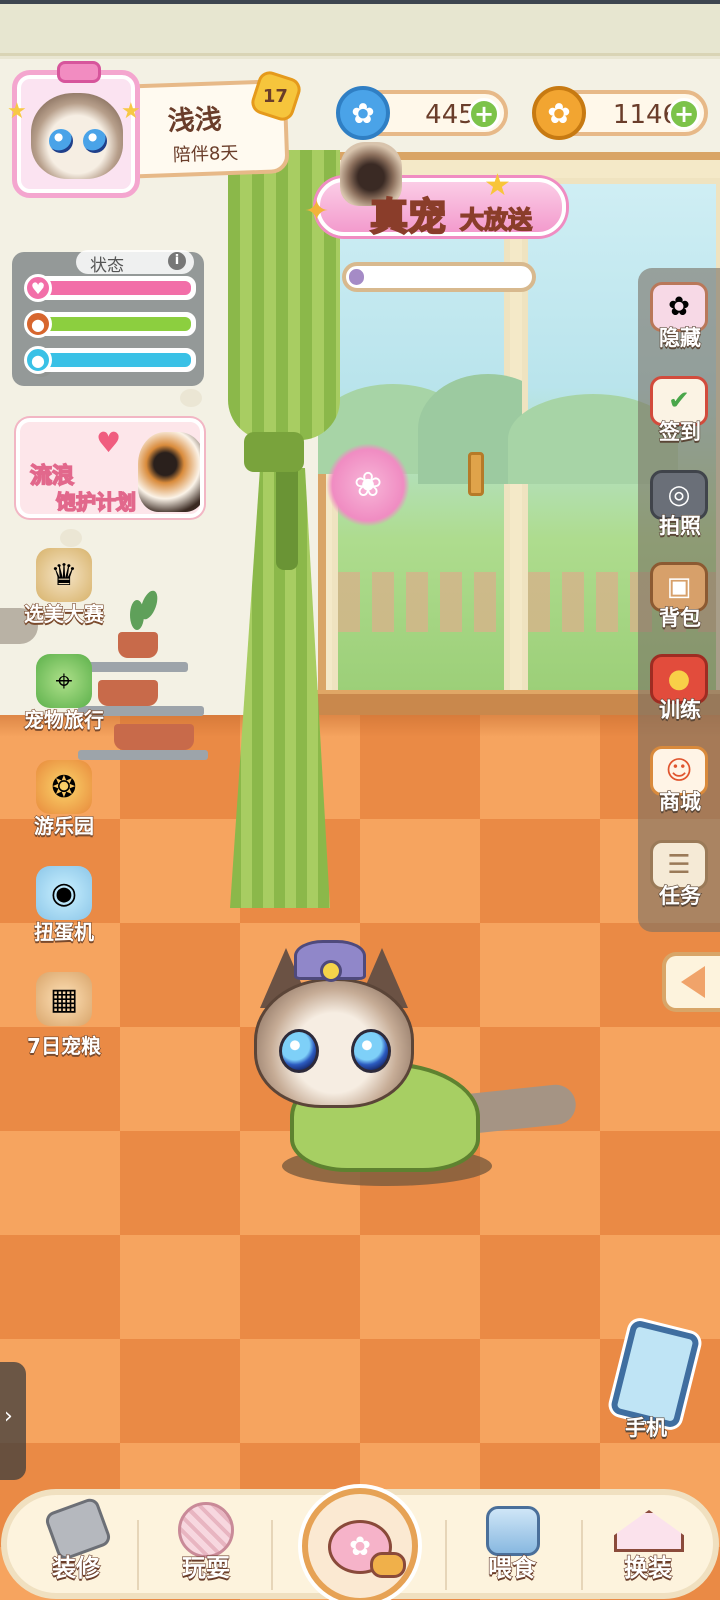 The image size is (720, 1600). I want to click on right-menu-item-hide: ✿ 隐藏, so click(681, 321).